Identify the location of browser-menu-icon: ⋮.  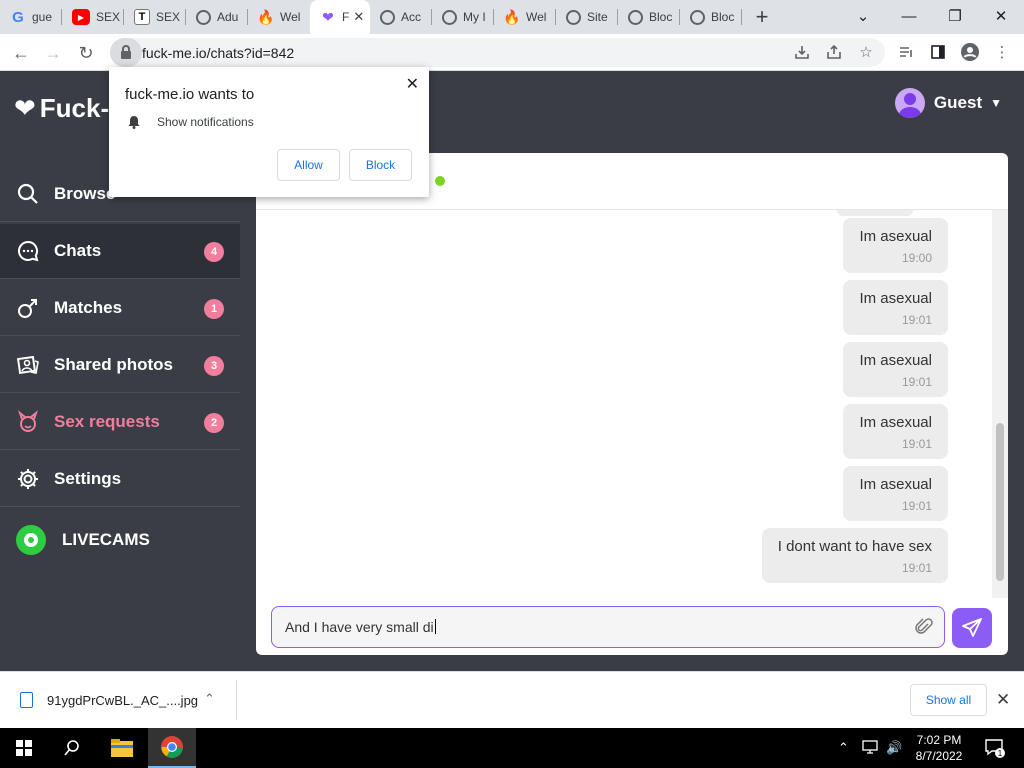
(1002, 52).